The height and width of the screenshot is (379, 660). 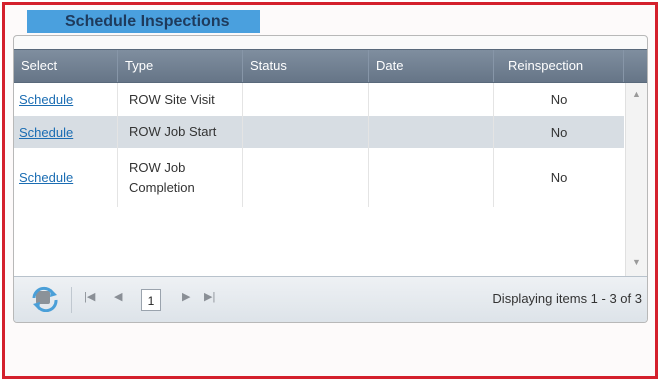 I want to click on table-row: Schedule ROW Job Completion No, so click(x=319, y=177).